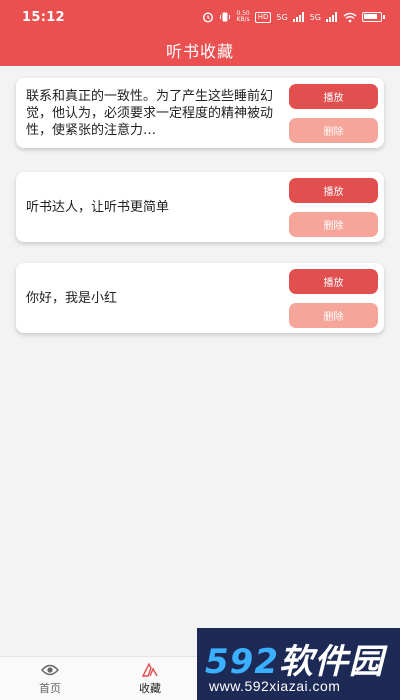 The height and width of the screenshot is (700, 400). I want to click on status-bar: 15:12 0.50 KB/s HD 5G 5G, so click(200, 17).